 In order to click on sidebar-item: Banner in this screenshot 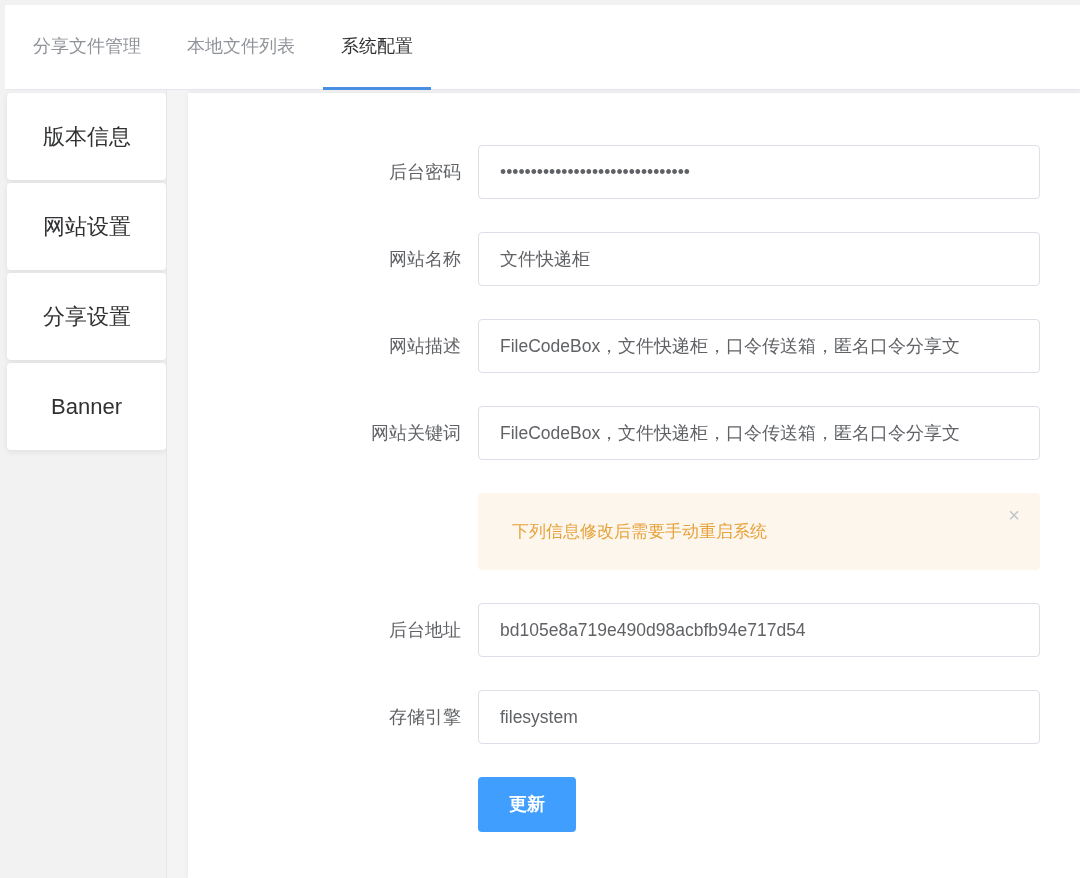, I will do `click(86, 406)`.